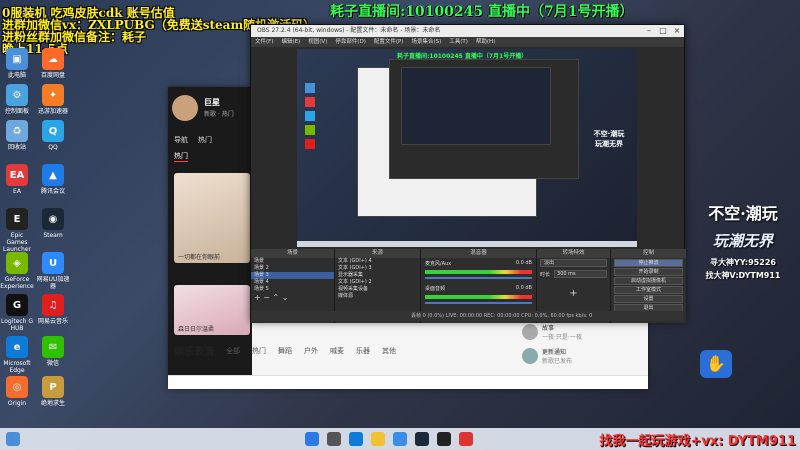 This screenshot has width=800, height=450. What do you see at coordinates (377, 261) in the screenshot?
I see `source-item: 文本 (GDI+) 4` at bounding box center [377, 261].